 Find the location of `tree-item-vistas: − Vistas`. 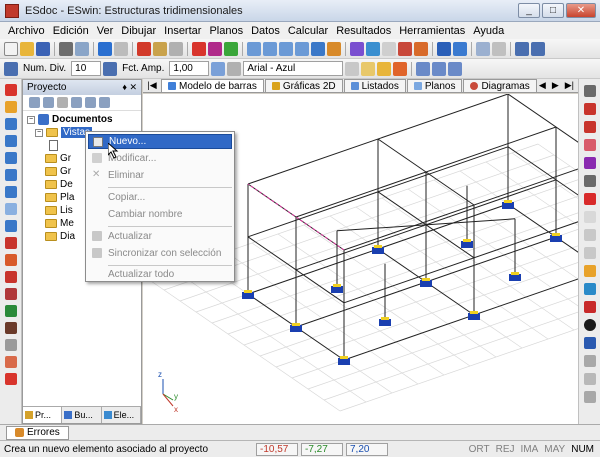

tree-item-vistas: − Vistas is located at coordinates (64, 132).